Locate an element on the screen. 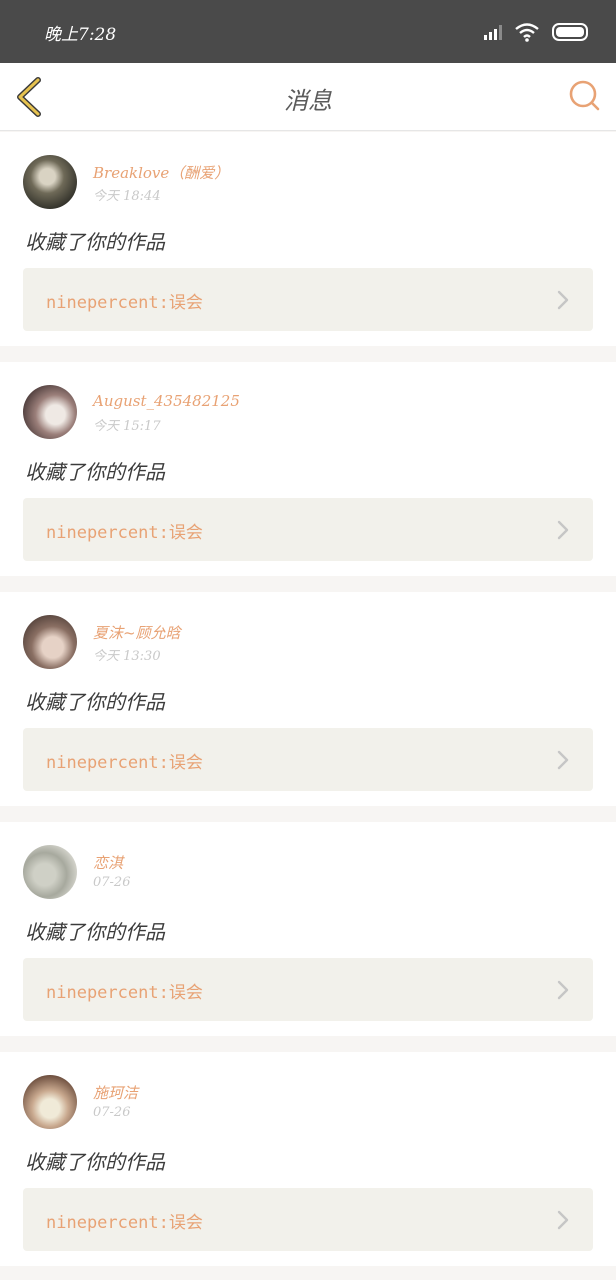 The image size is (616, 1280). user-name: 夏沫~顾允晗 is located at coordinates (137, 632).